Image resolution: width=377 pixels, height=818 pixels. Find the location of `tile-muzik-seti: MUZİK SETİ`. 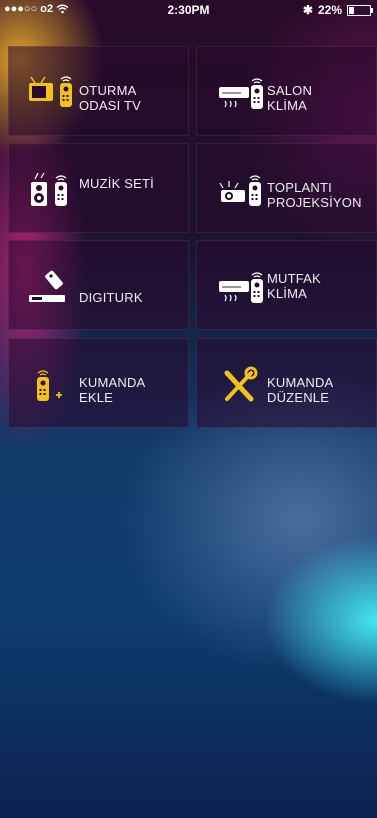

tile-muzik-seti: MUZİK SETİ is located at coordinates (98, 188).